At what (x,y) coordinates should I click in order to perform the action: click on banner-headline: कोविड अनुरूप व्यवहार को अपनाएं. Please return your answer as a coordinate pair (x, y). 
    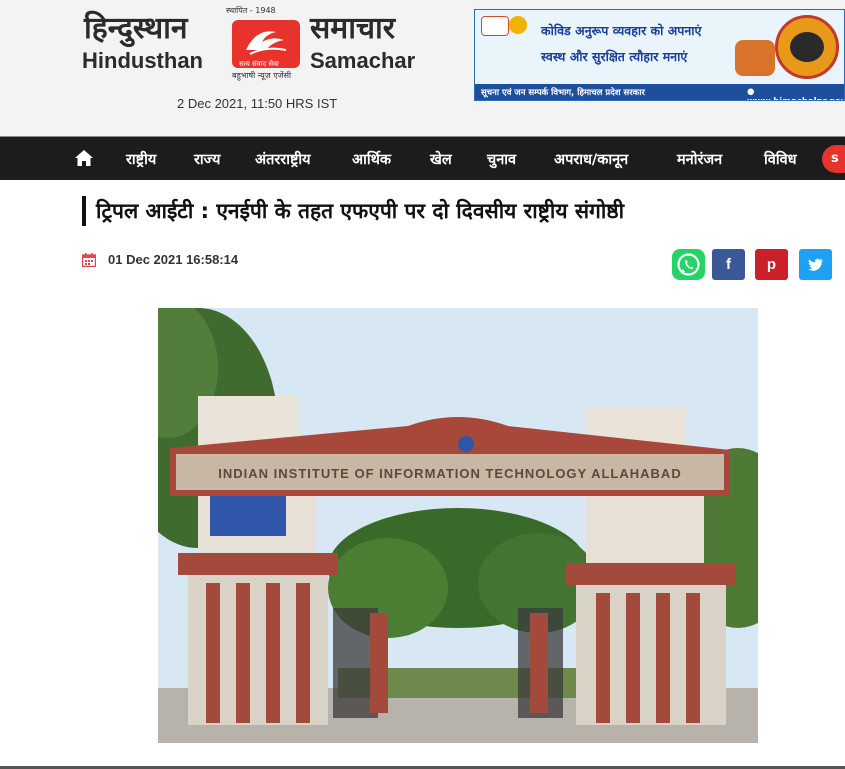
    Looking at the image, I should click on (621, 30).